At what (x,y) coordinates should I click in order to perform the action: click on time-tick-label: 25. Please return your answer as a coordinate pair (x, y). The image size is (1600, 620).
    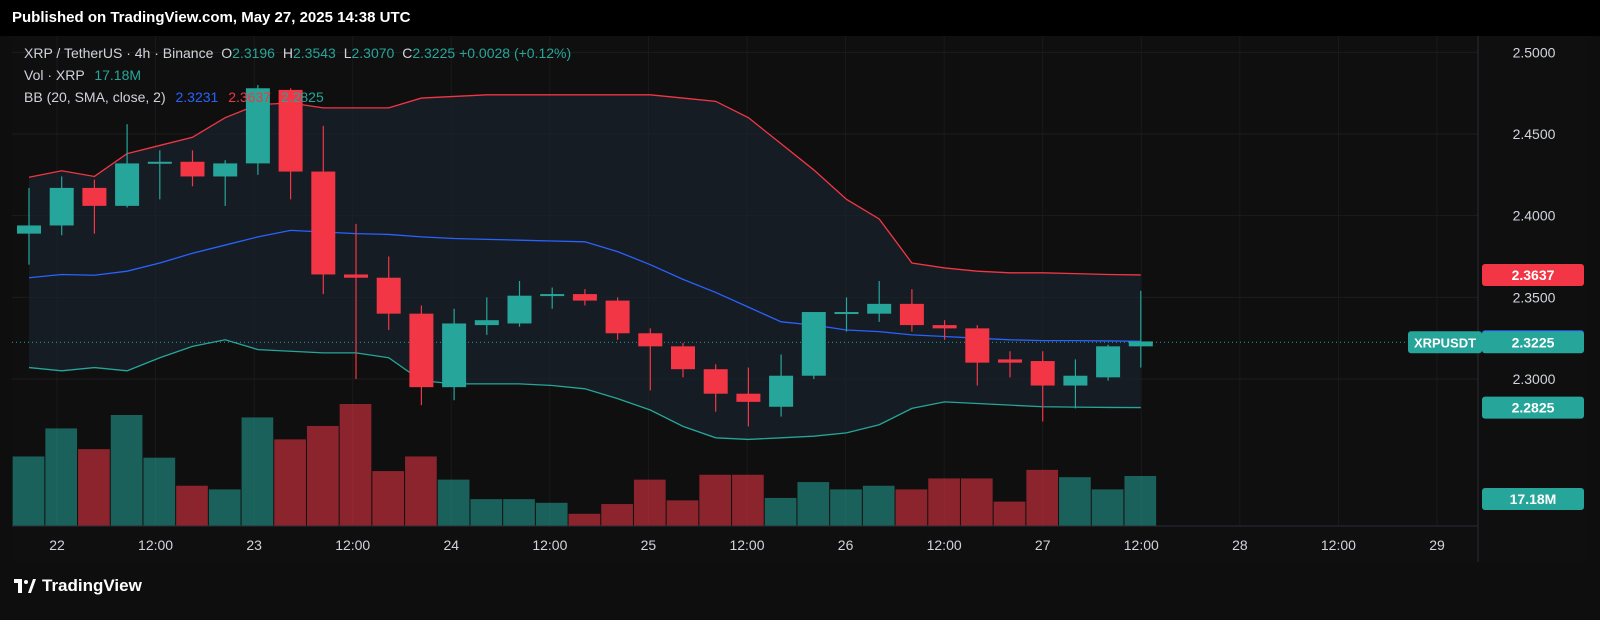
    Looking at the image, I should click on (649, 545).